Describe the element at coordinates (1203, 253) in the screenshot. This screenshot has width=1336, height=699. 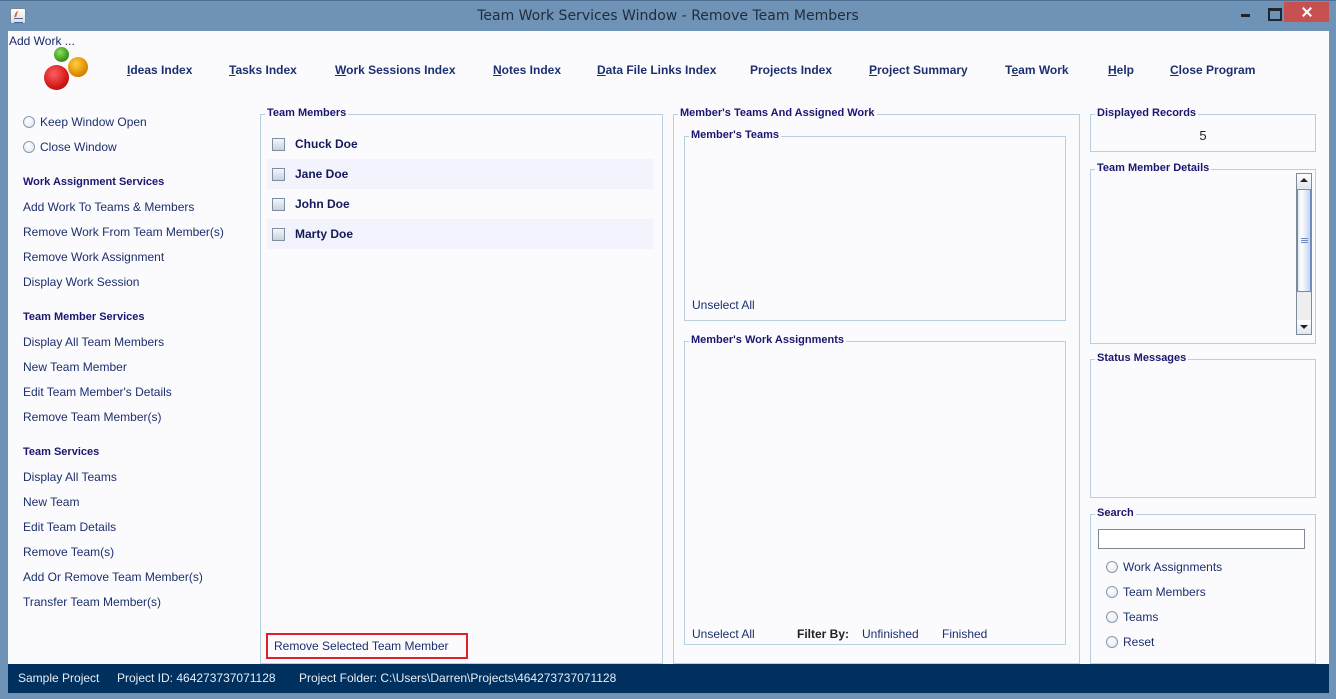
I see `team-member-details-panel: Team Member Details` at that location.